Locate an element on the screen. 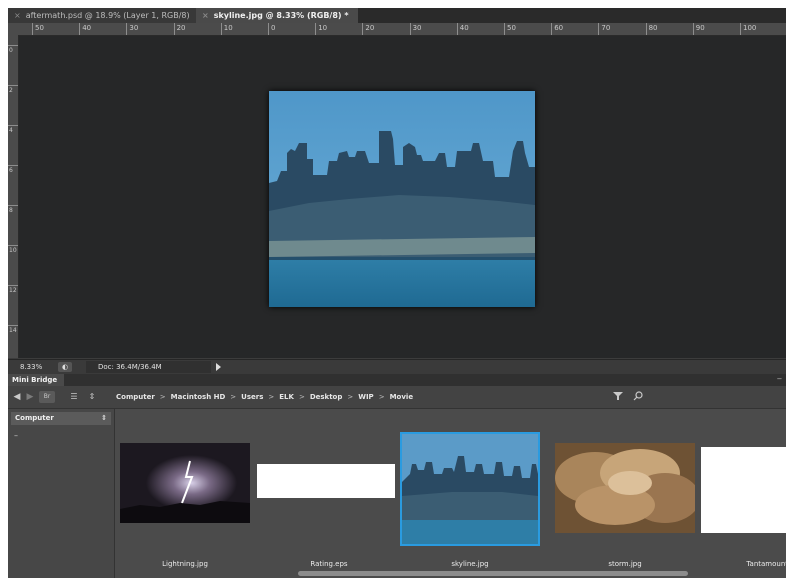 The image size is (786, 578). ruler-tick-label: 14 is located at coordinates (13, 330).